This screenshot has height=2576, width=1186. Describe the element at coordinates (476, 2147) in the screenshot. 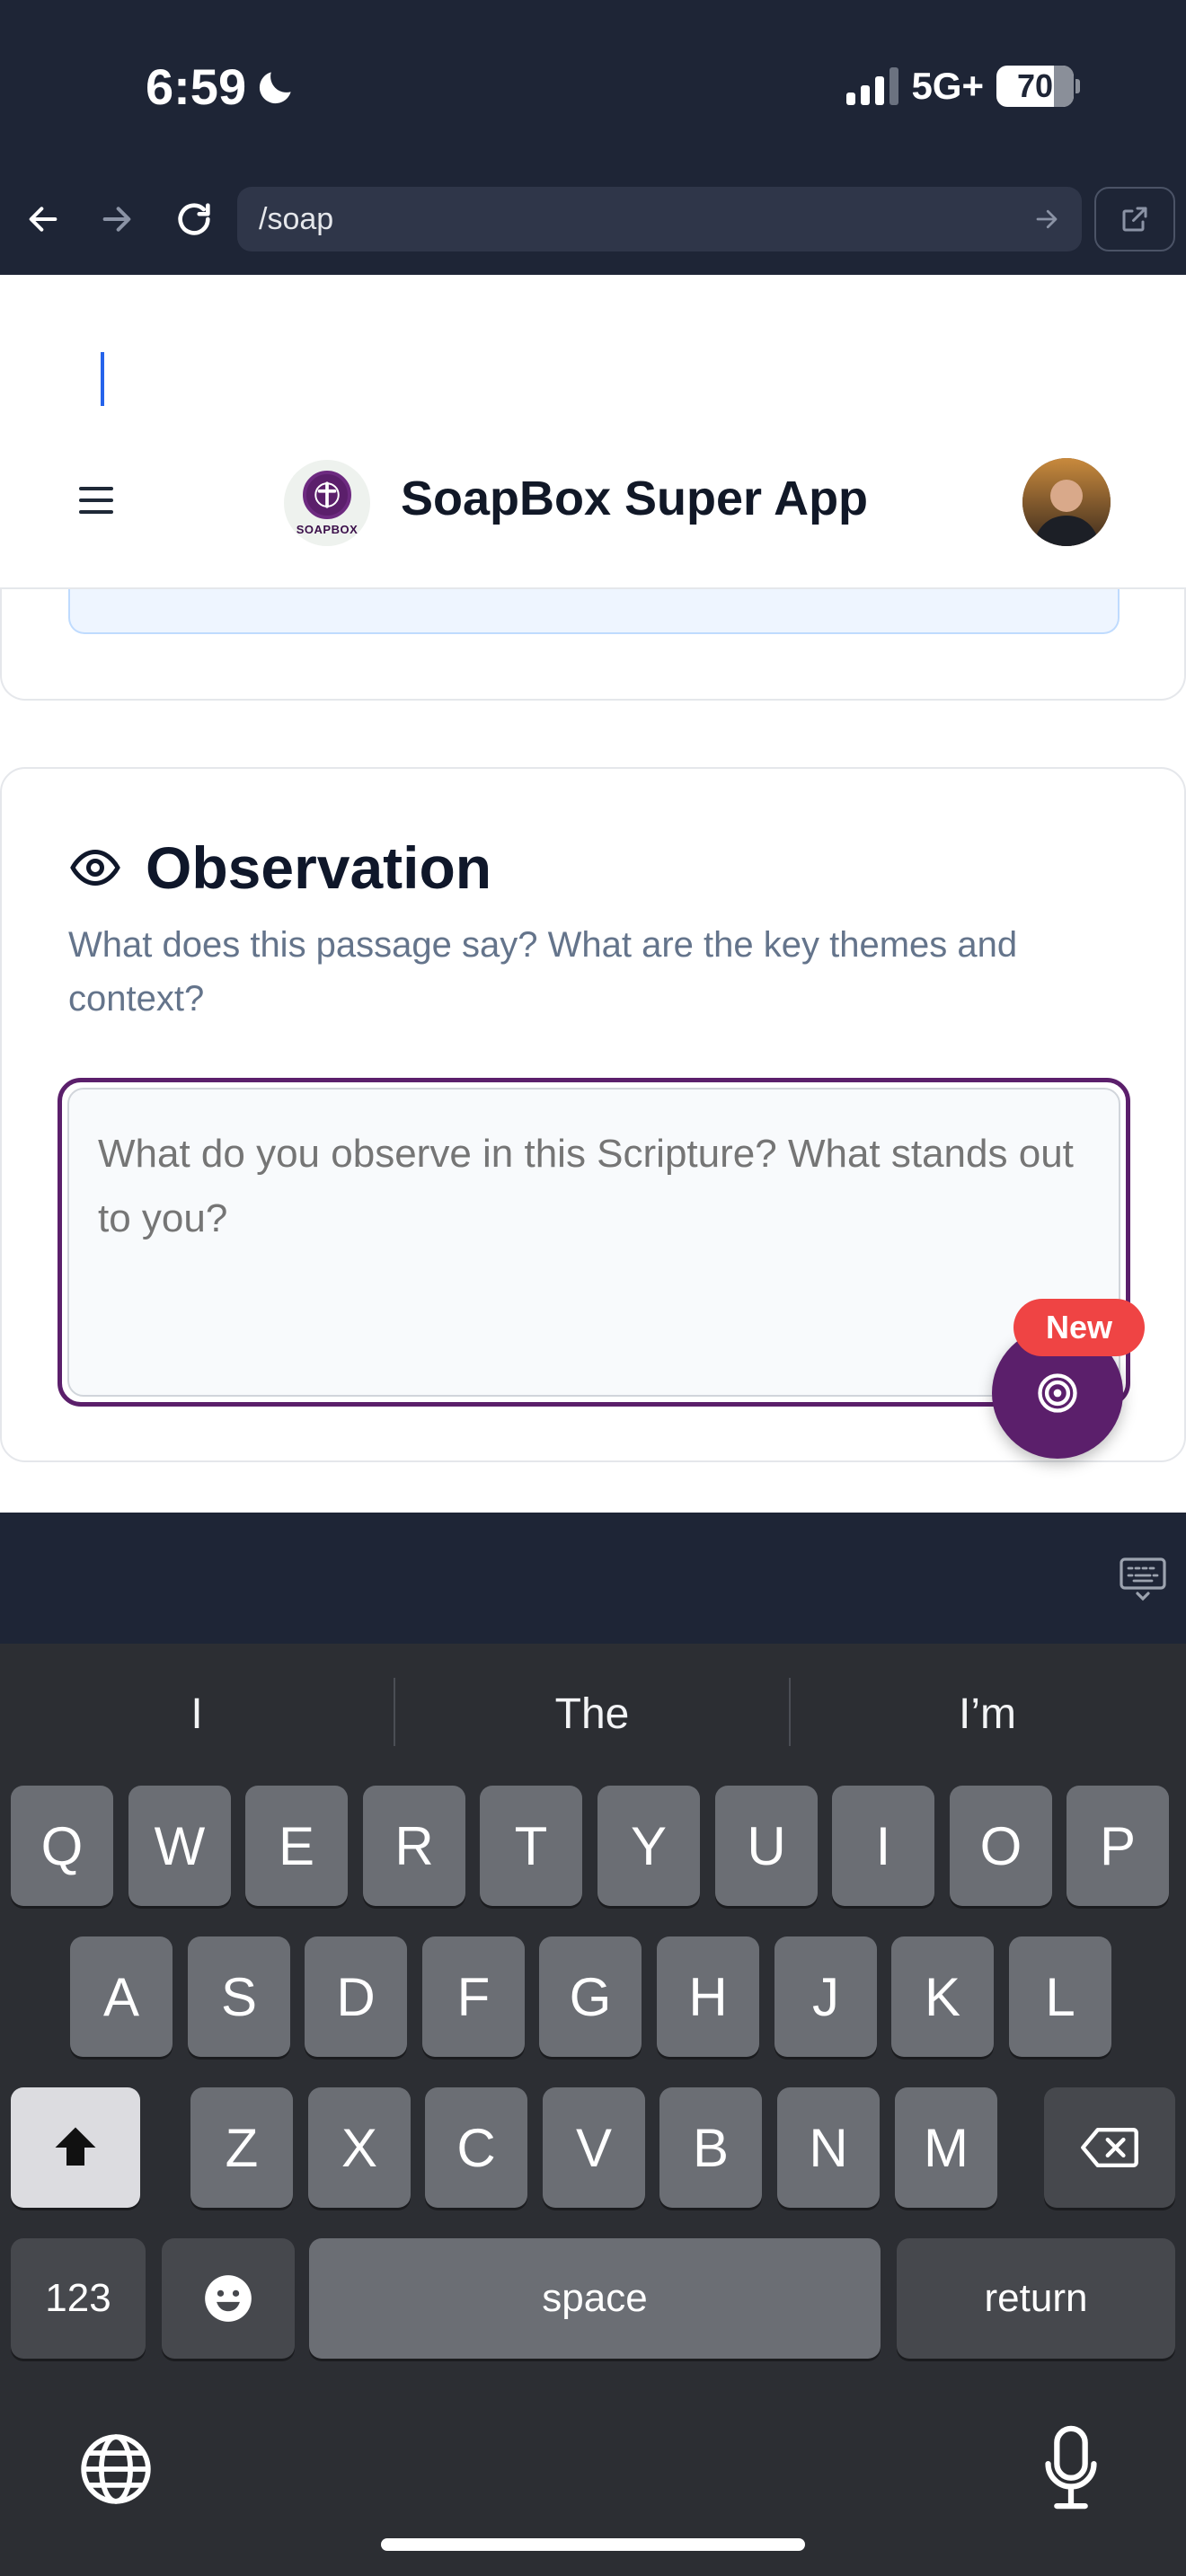

I see `key-c: C` at that location.